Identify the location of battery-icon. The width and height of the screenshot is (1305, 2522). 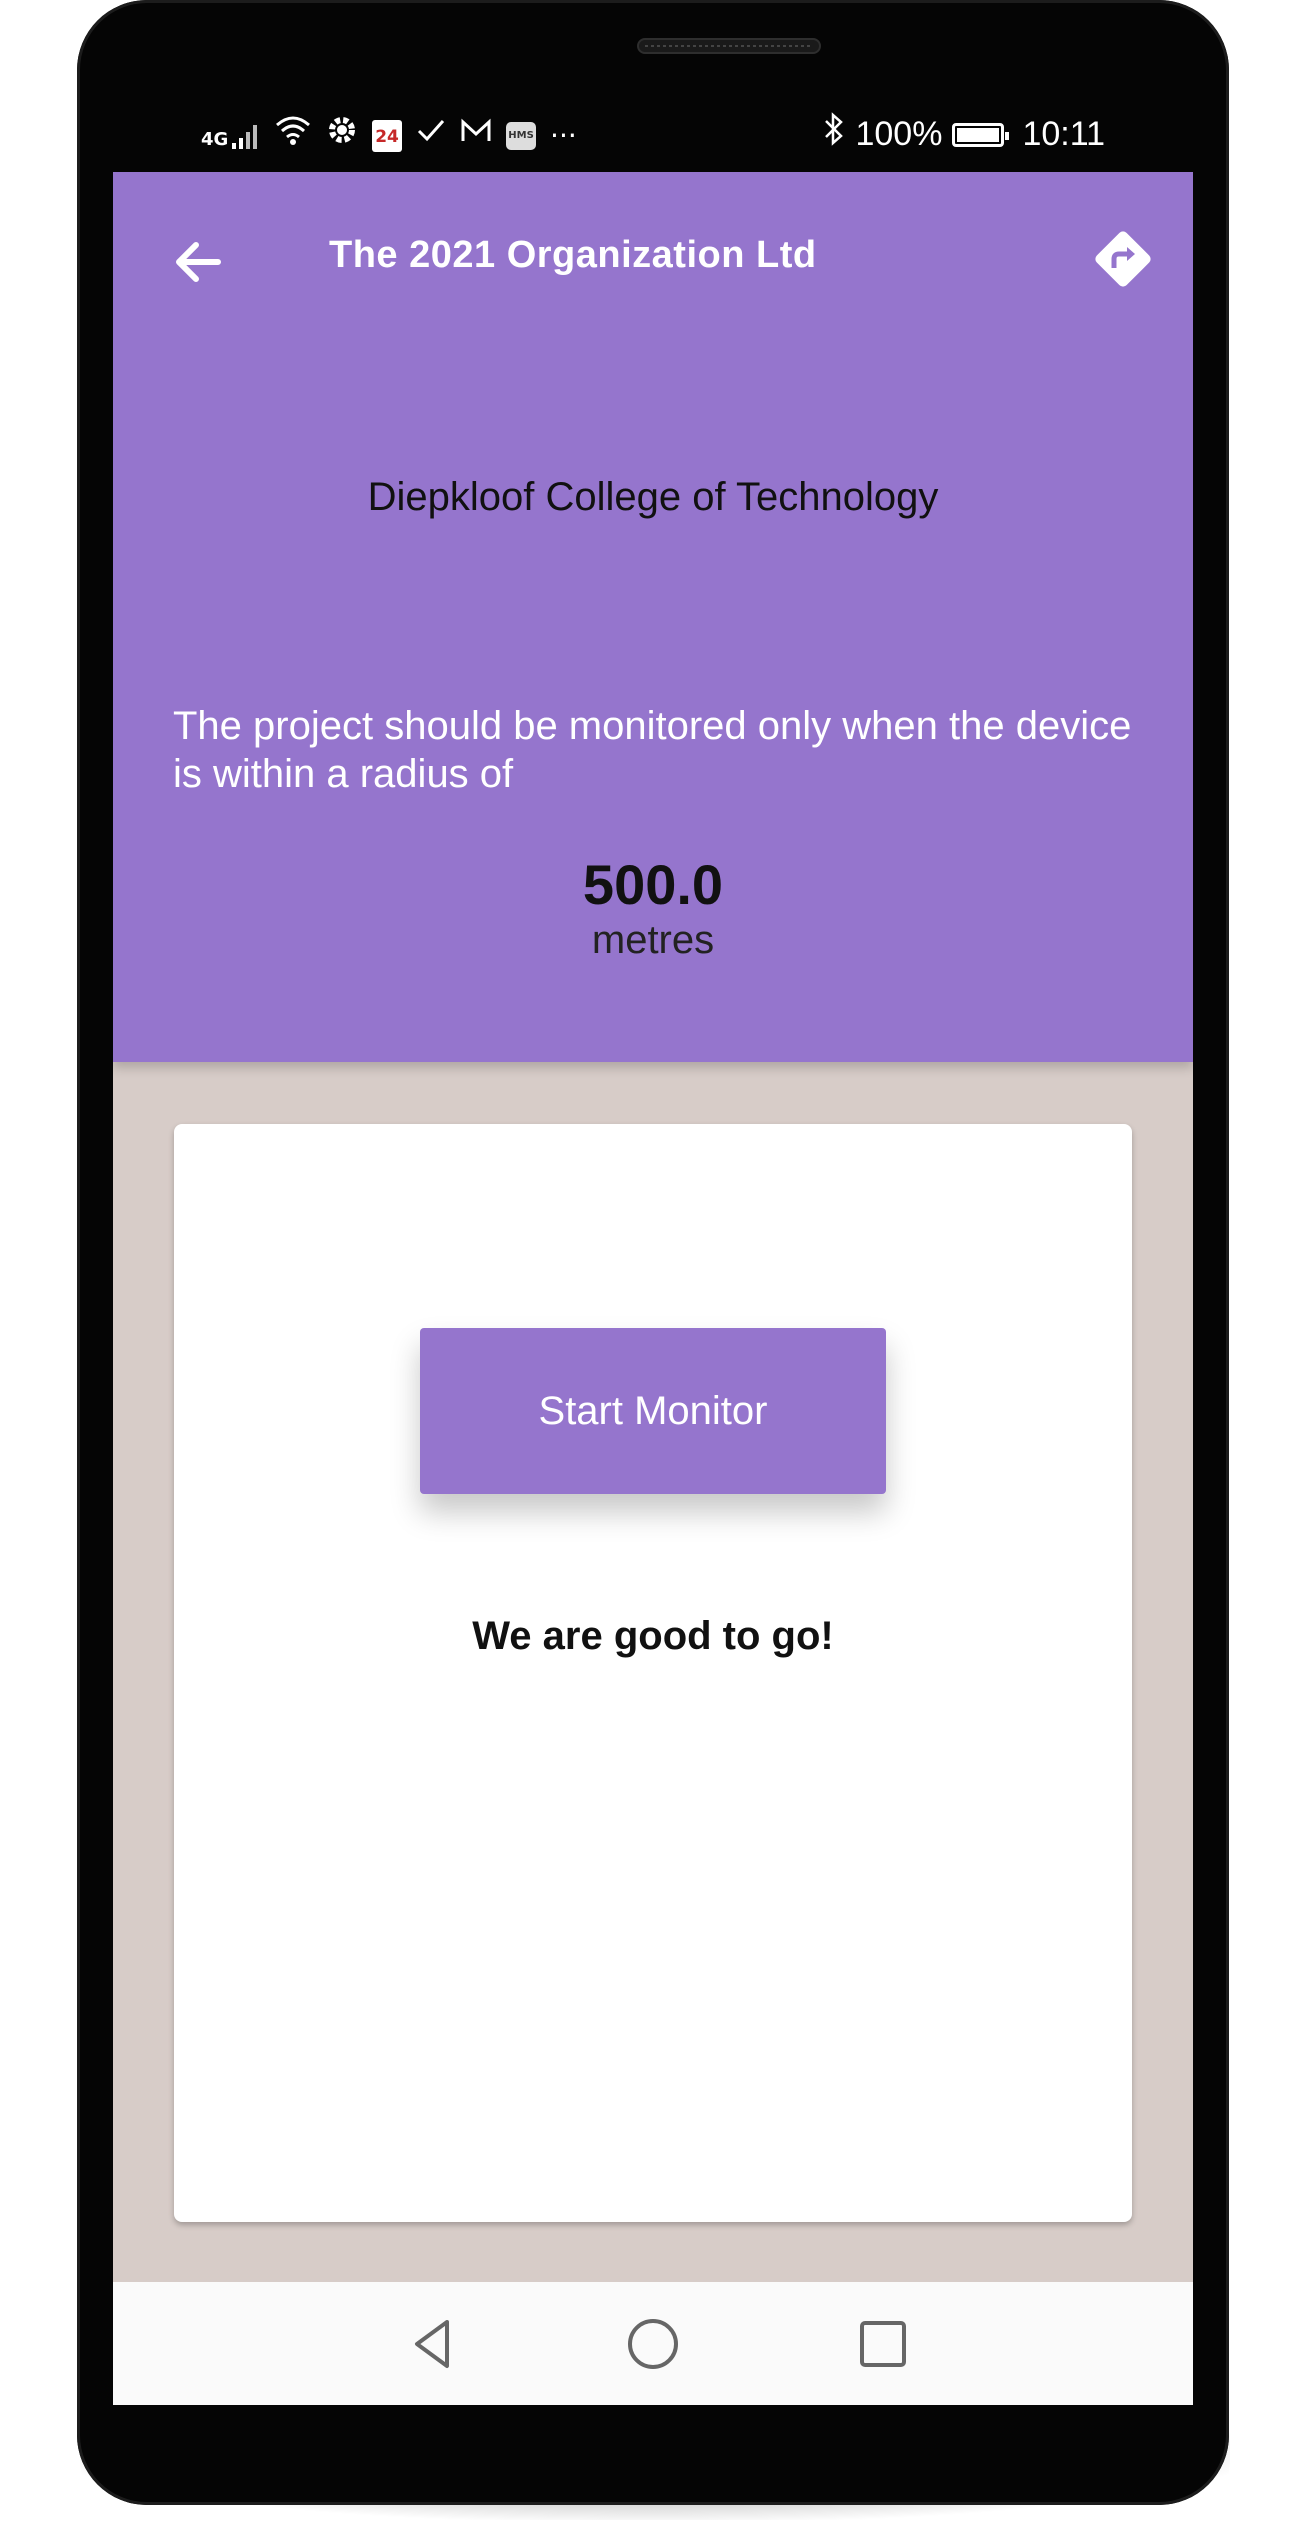
(981, 134).